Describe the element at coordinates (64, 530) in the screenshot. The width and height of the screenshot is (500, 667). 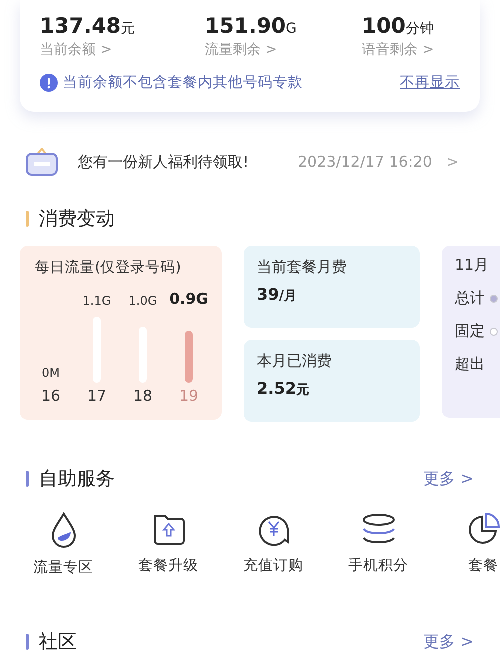
I see `water-drop-icon` at that location.